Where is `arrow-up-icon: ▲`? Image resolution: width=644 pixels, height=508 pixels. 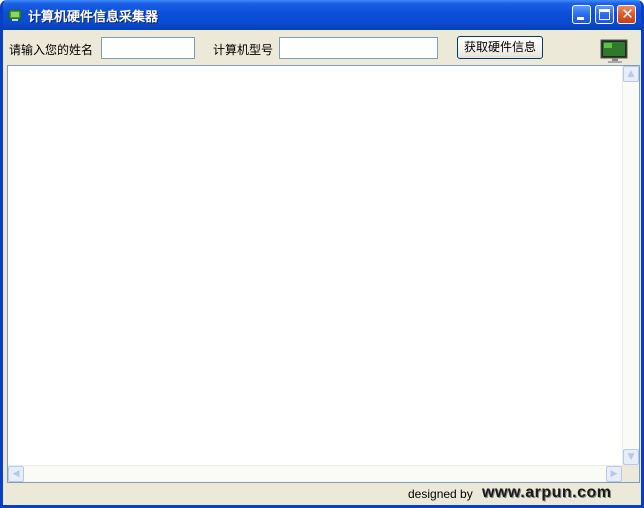 arrow-up-icon: ▲ is located at coordinates (631, 74).